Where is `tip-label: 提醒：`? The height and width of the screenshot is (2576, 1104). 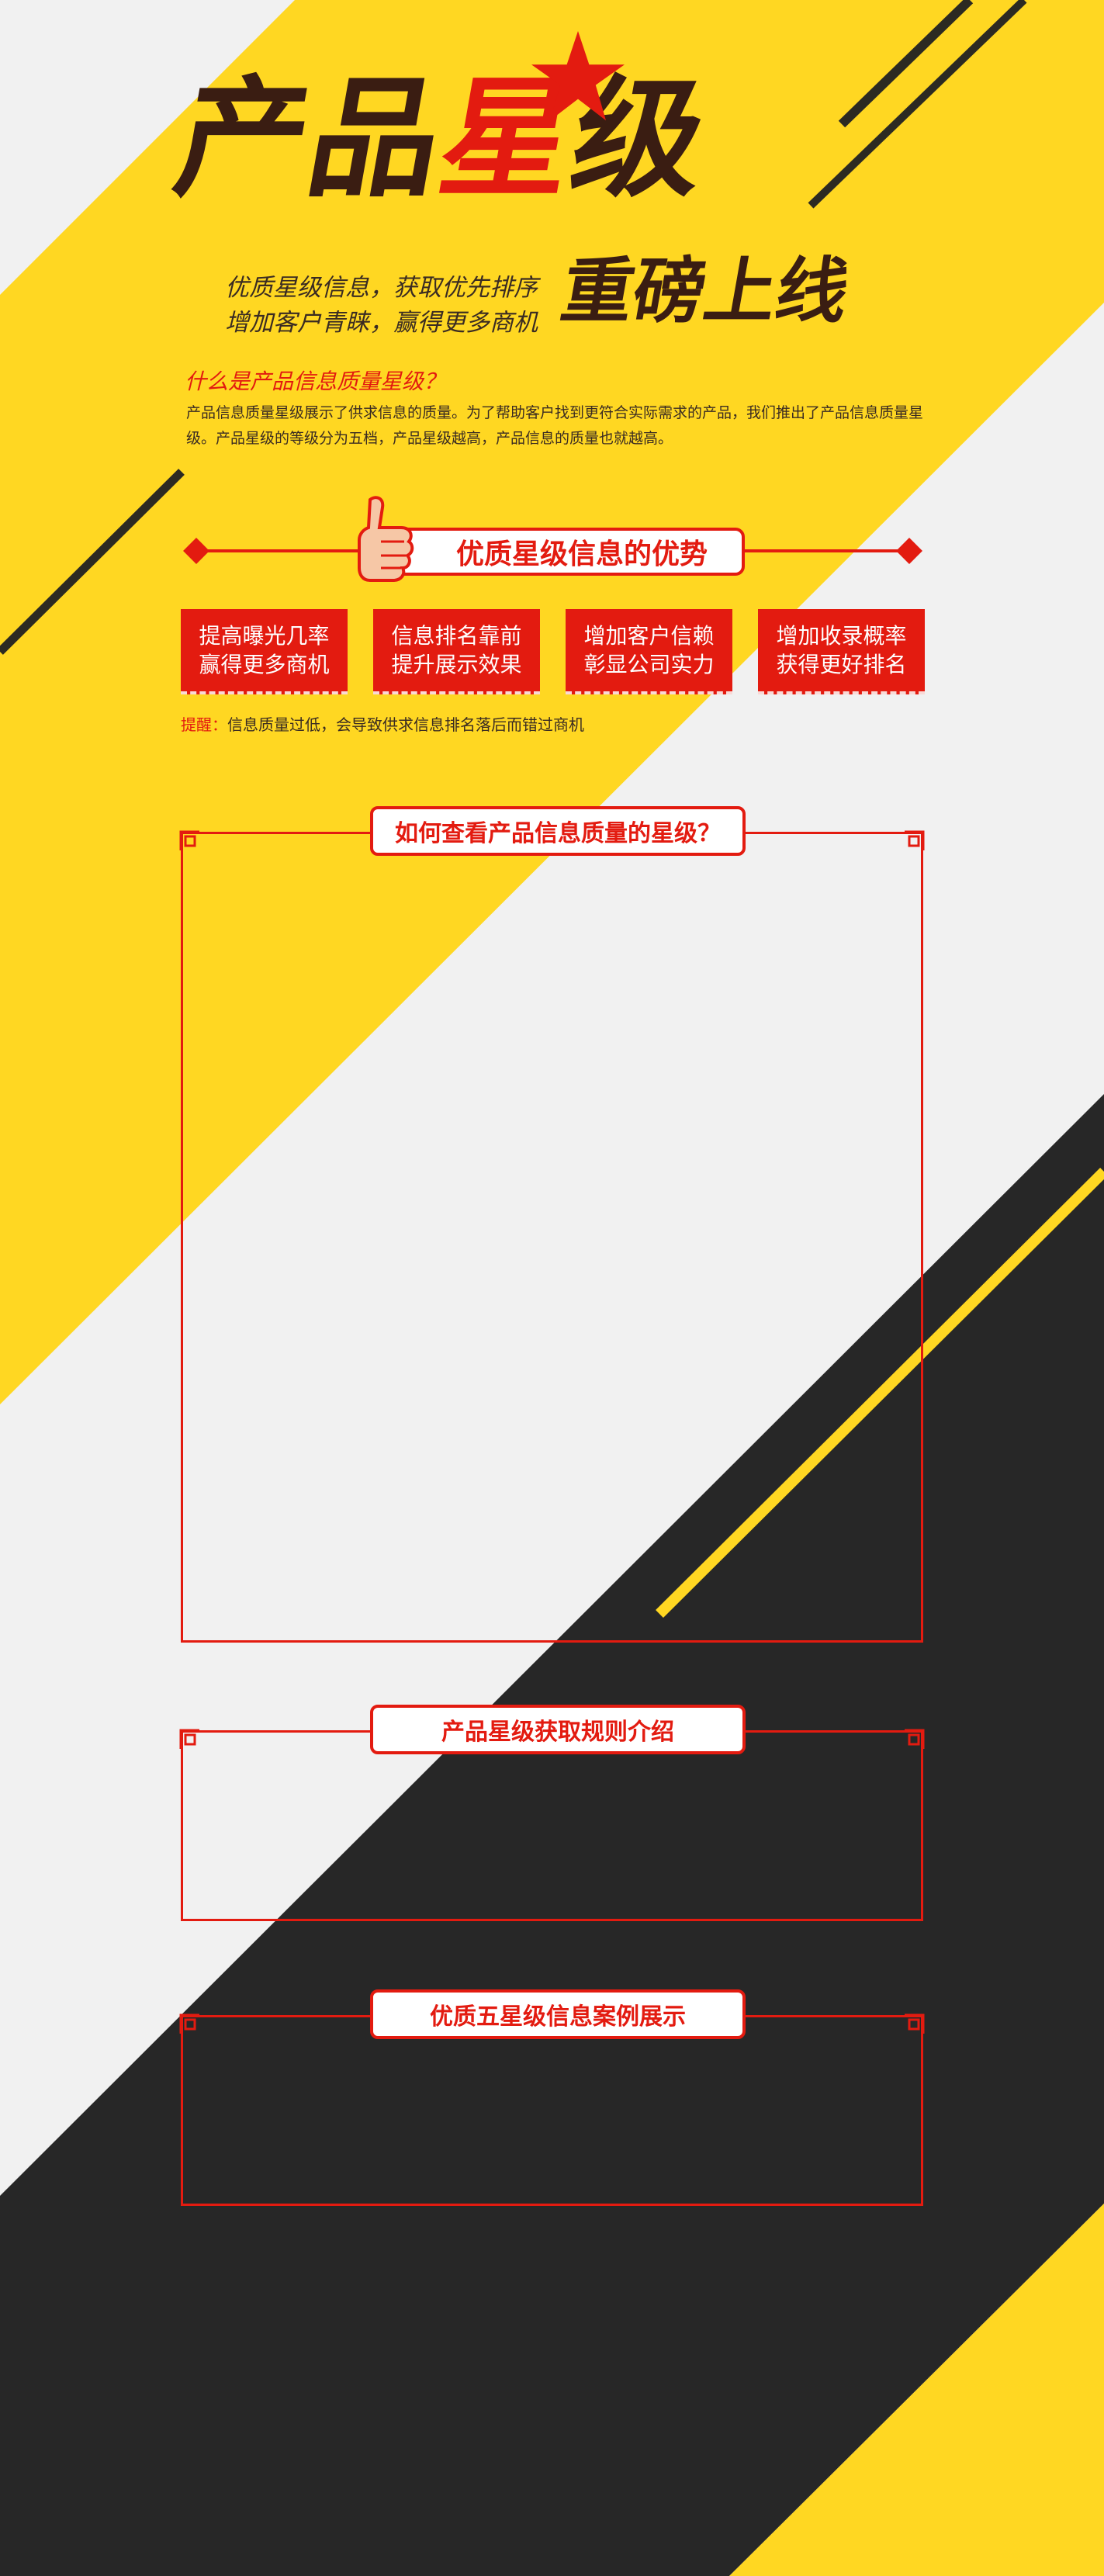 tip-label: 提醒： is located at coordinates (204, 724).